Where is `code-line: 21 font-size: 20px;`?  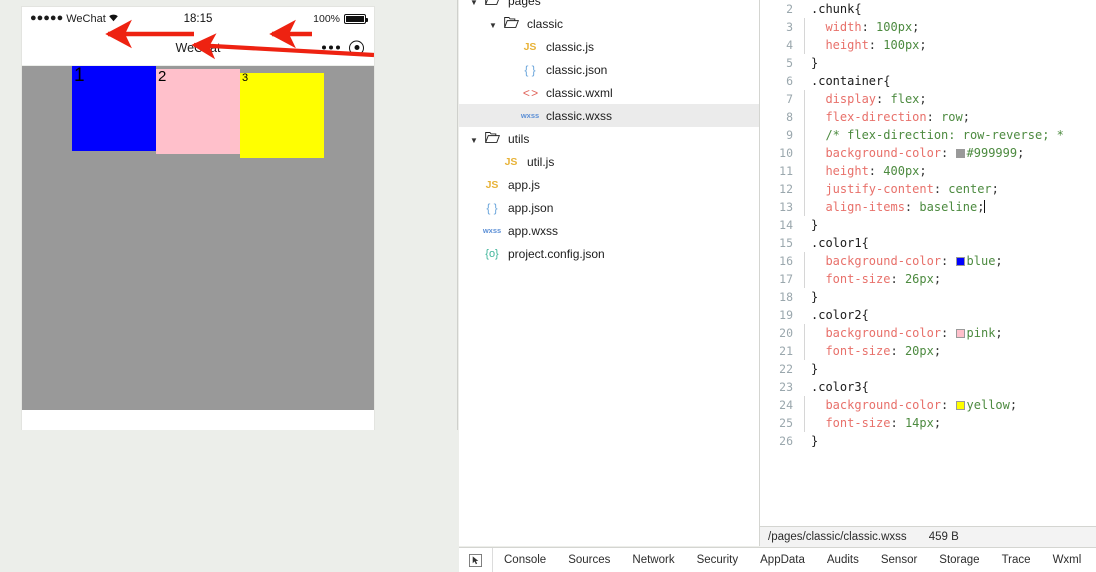
code-line: 21 font-size: 20px; is located at coordinates (928, 351).